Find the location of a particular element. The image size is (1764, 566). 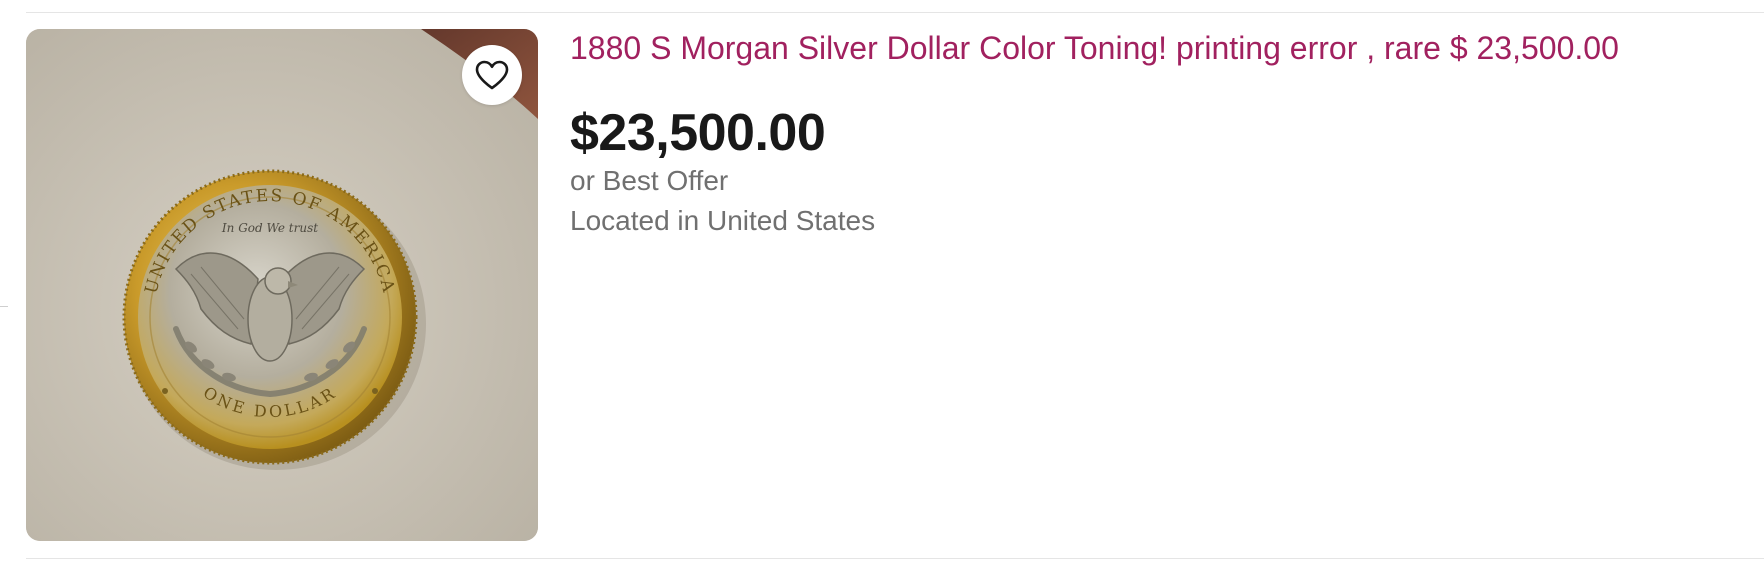

heart-outline-icon is located at coordinates (492, 75).